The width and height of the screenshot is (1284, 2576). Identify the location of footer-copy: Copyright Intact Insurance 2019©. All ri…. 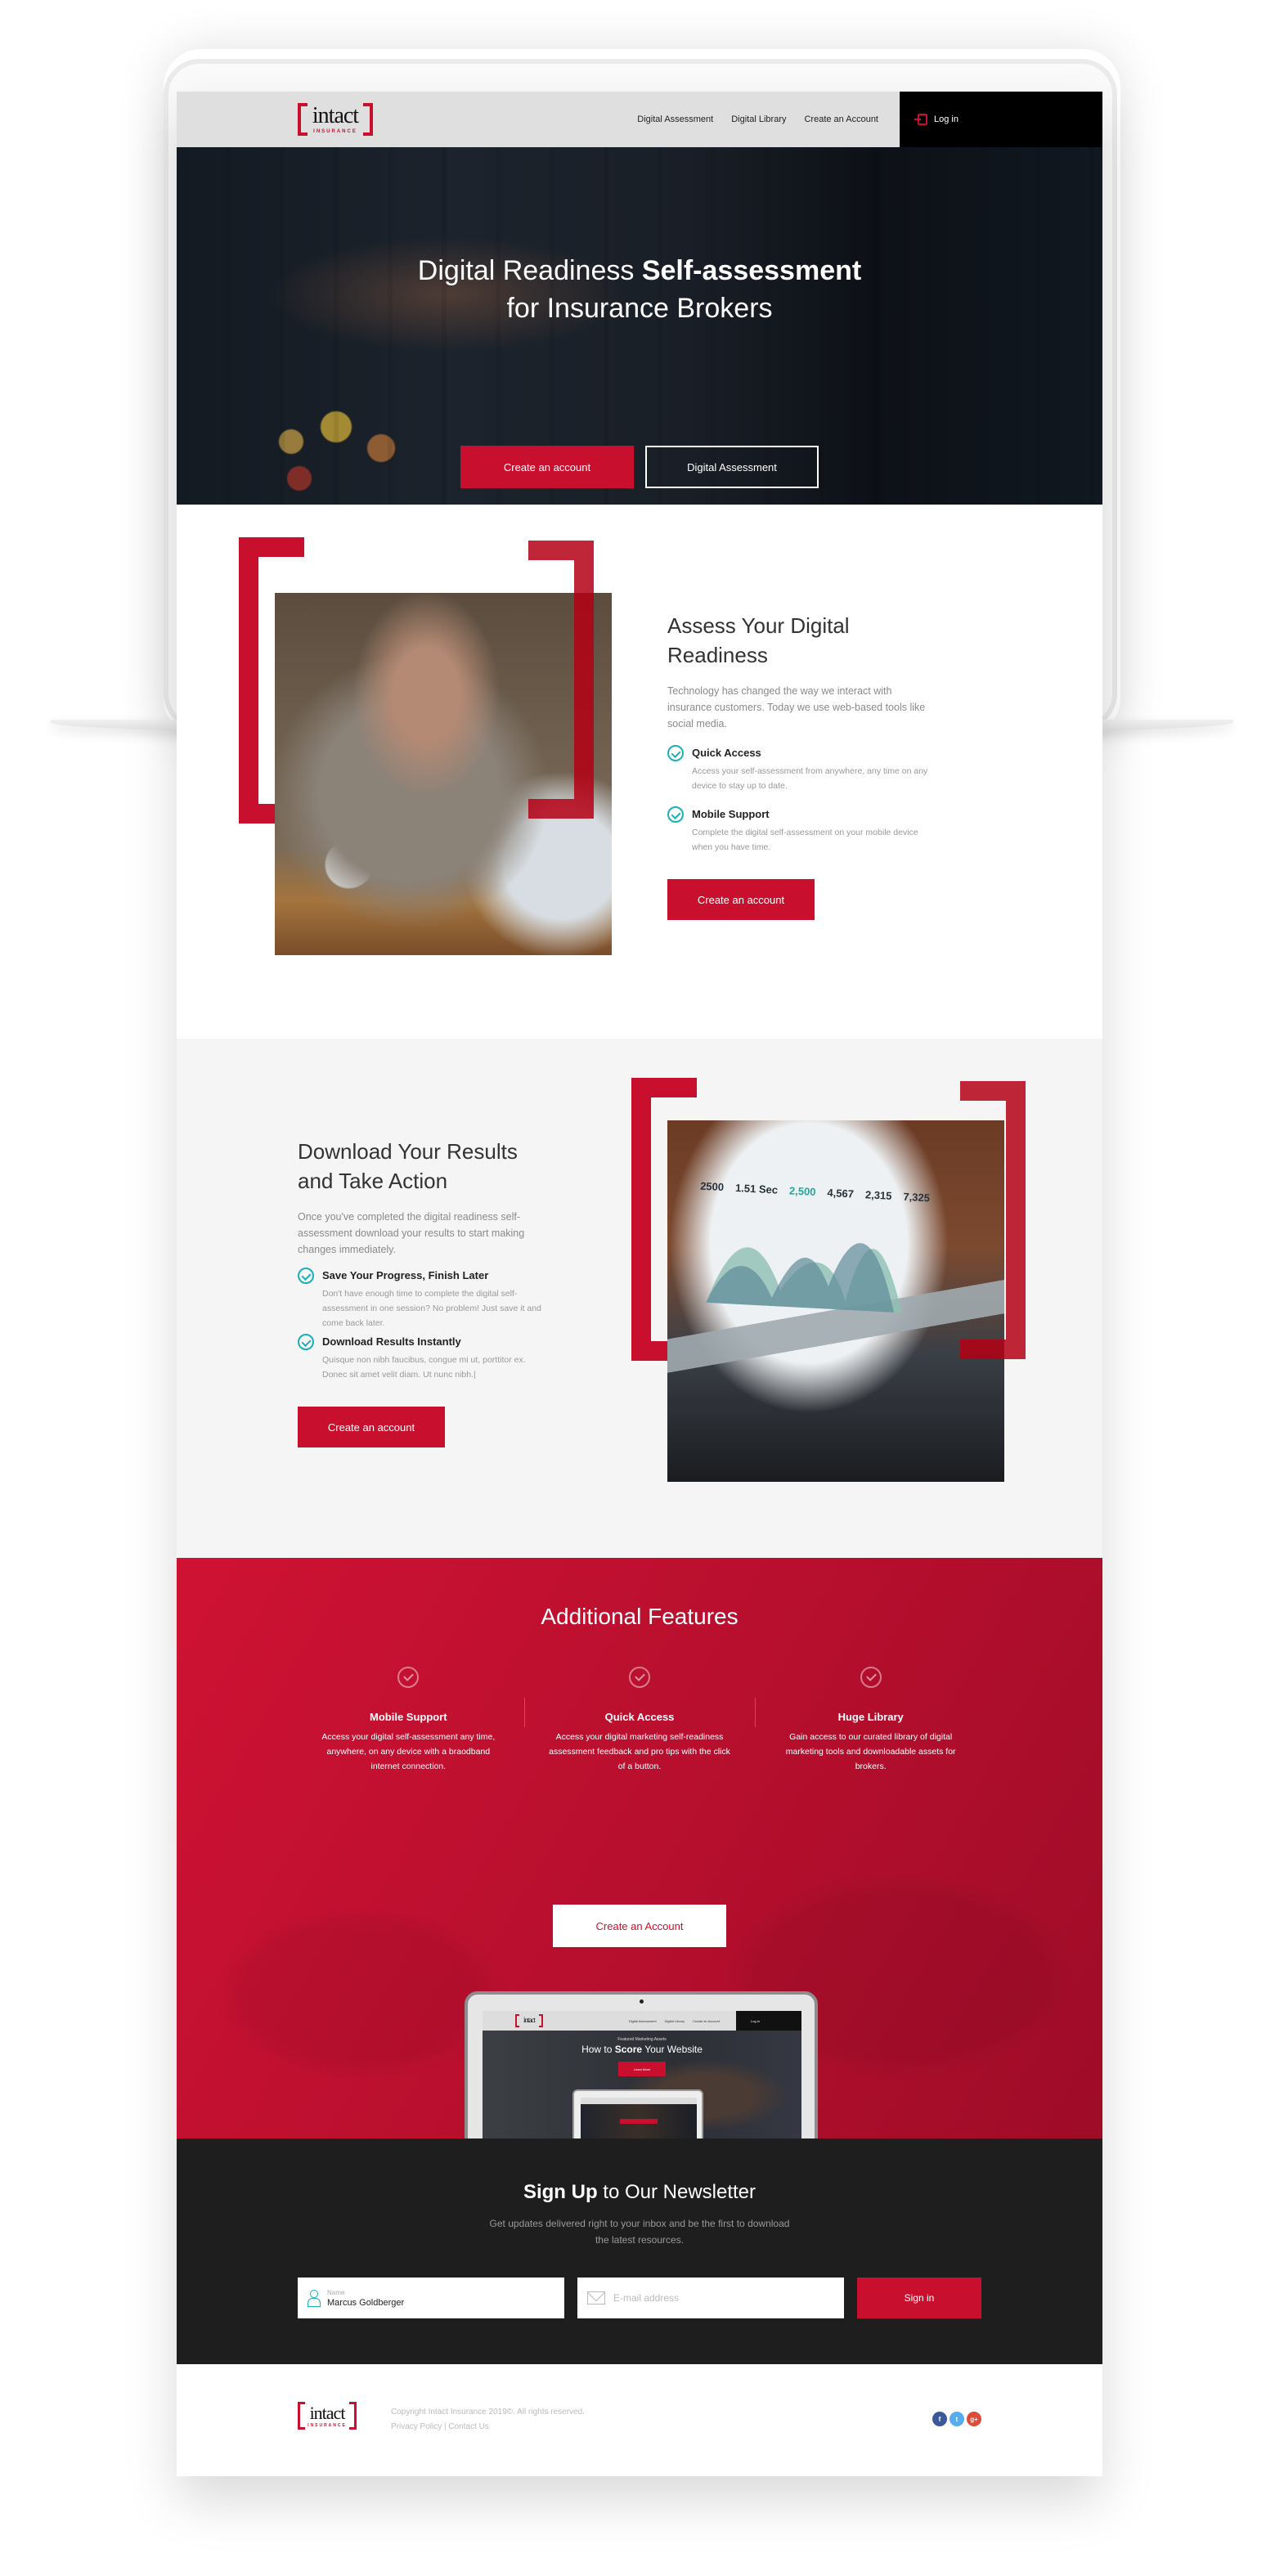
(488, 2420).